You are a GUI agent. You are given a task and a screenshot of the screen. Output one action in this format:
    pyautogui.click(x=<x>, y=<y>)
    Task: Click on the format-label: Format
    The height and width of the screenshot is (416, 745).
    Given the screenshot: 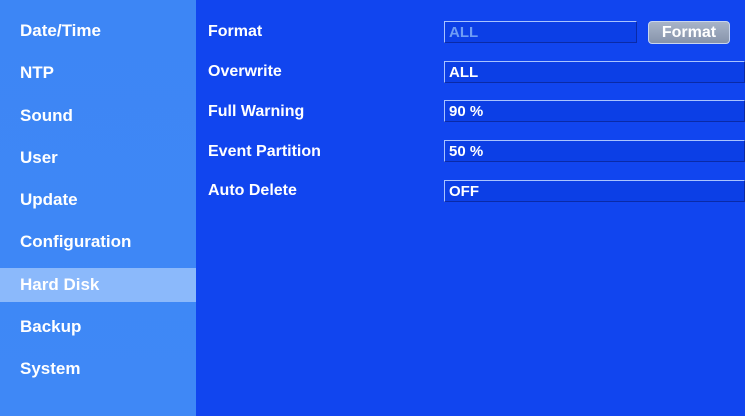 What is the action you would take?
    pyautogui.click(x=235, y=31)
    